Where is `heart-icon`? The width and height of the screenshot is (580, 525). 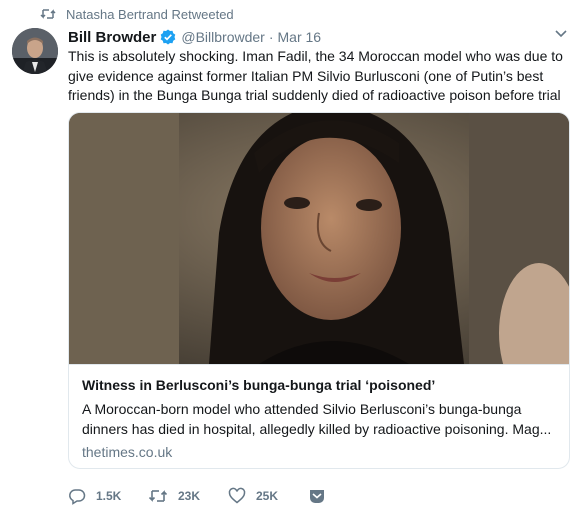 heart-icon is located at coordinates (237, 495).